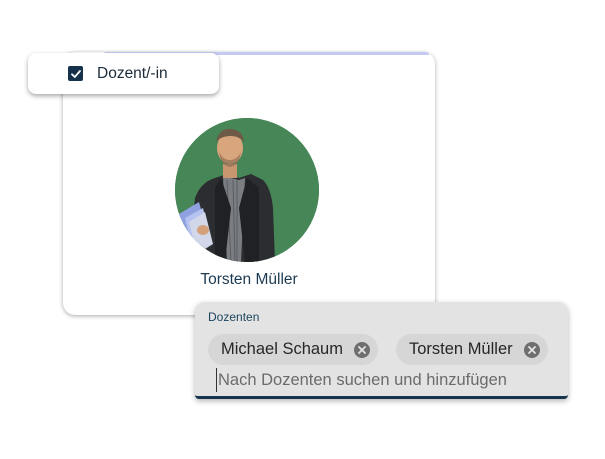 The height and width of the screenshot is (459, 605). I want to click on chip-label: Torsten Müller, so click(461, 349).